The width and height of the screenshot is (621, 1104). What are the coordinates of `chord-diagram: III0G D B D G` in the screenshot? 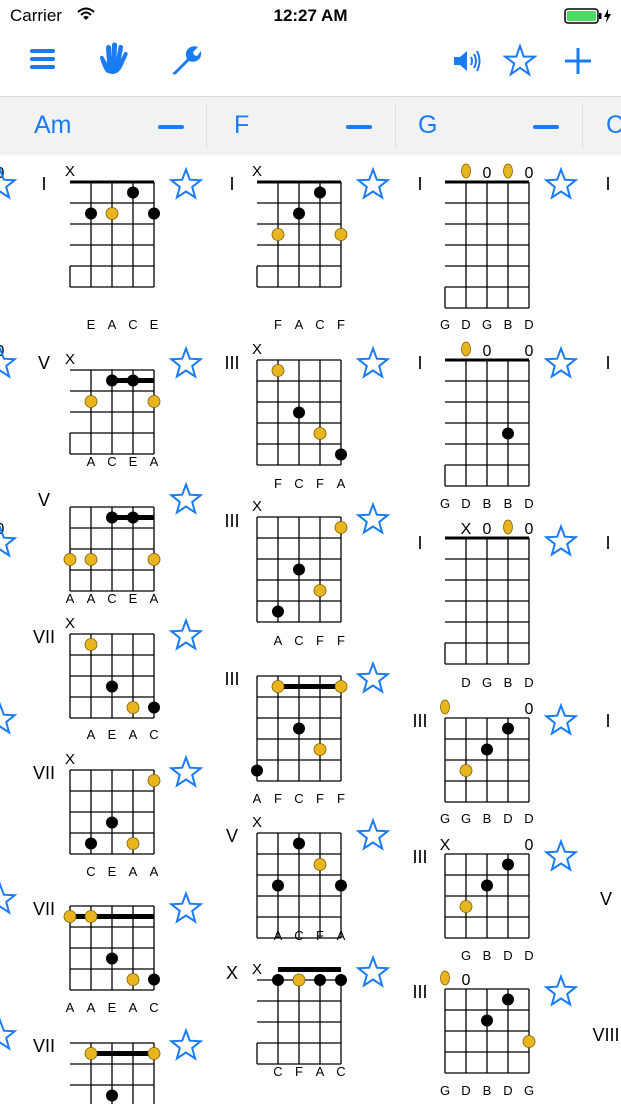 It's located at (474, 1034).